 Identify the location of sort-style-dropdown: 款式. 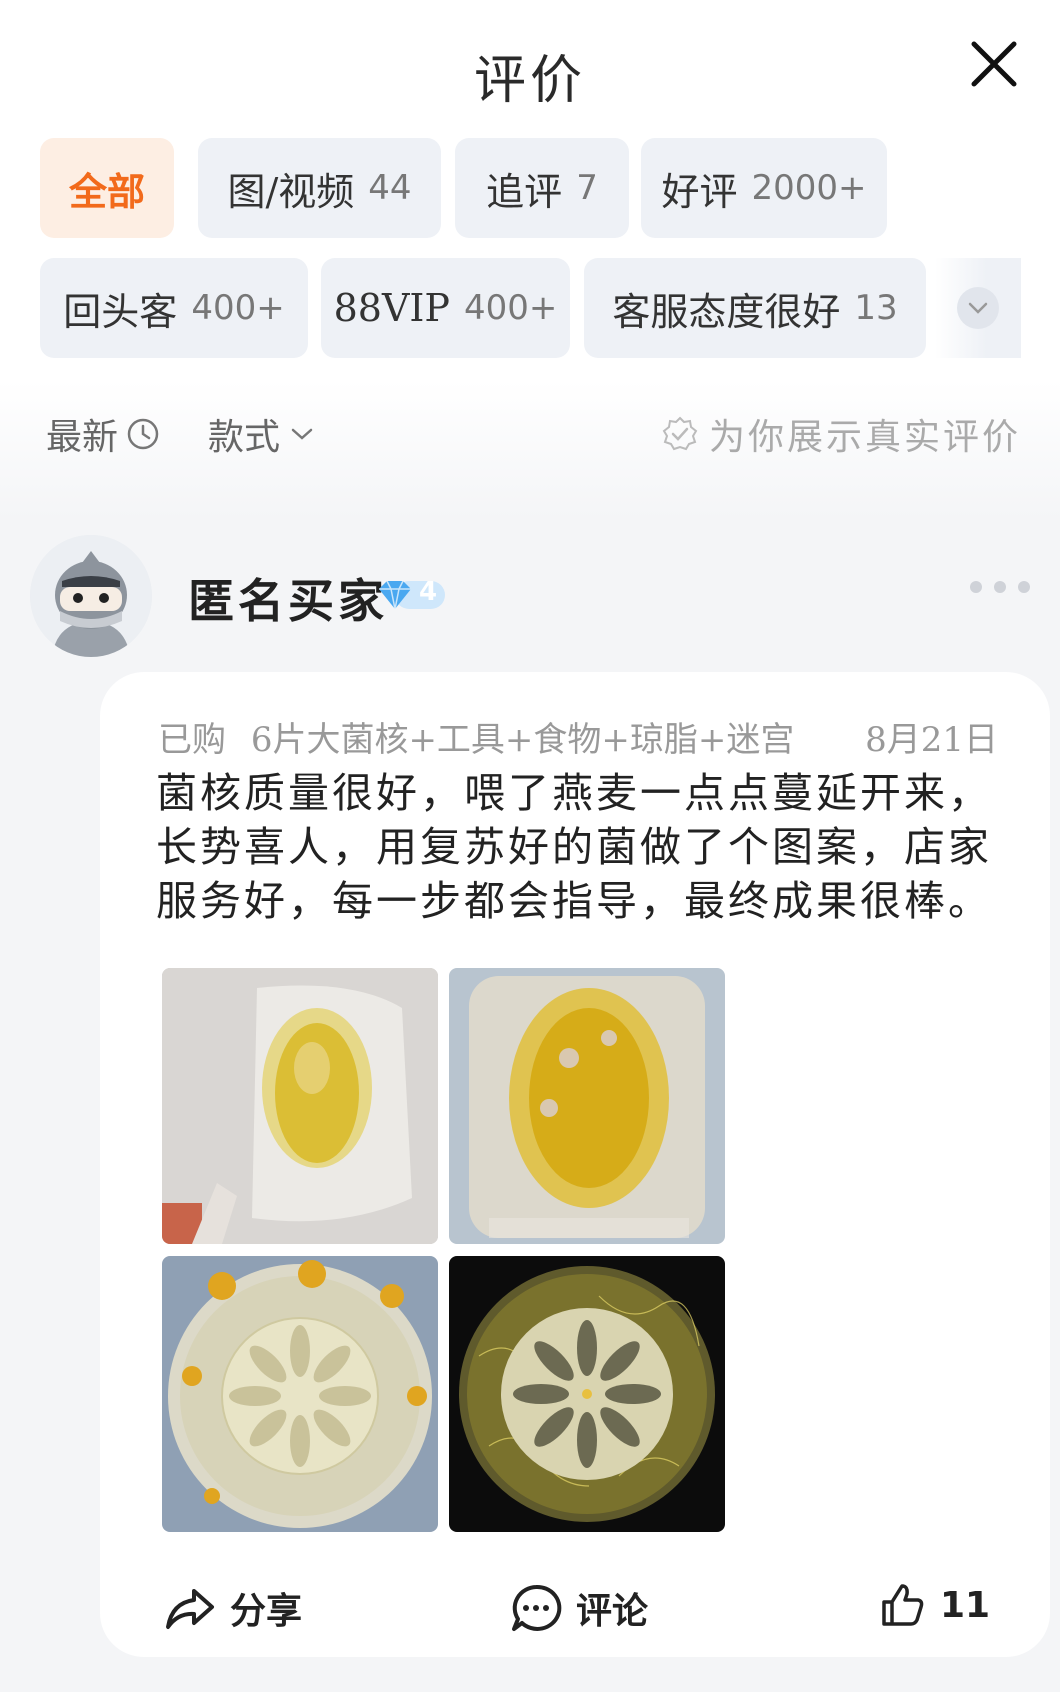
(262, 434).